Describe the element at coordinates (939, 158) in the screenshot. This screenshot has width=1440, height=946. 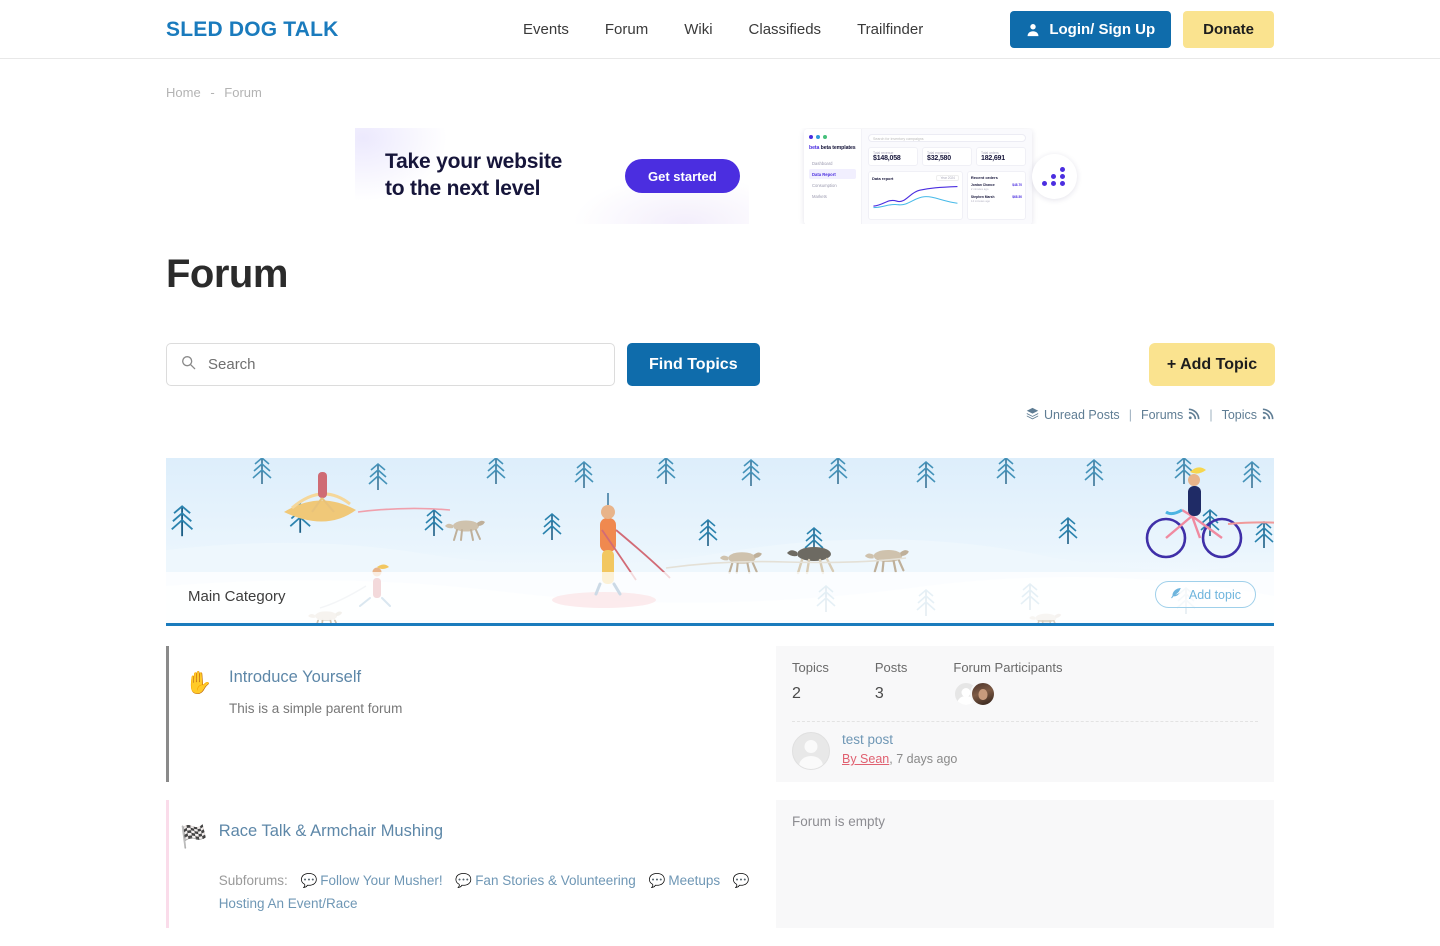
I see `stat-value: $32,580` at that location.